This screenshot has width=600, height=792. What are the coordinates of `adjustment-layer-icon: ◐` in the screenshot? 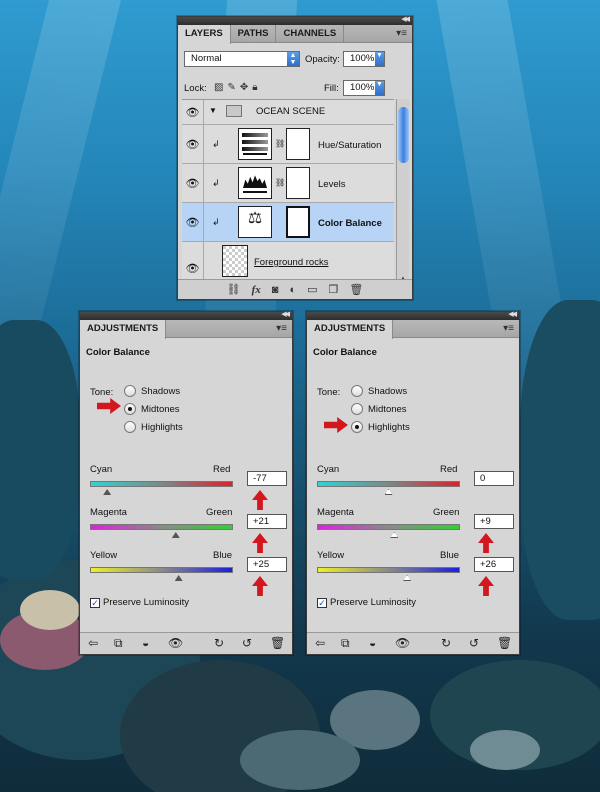 It's located at (292, 290).